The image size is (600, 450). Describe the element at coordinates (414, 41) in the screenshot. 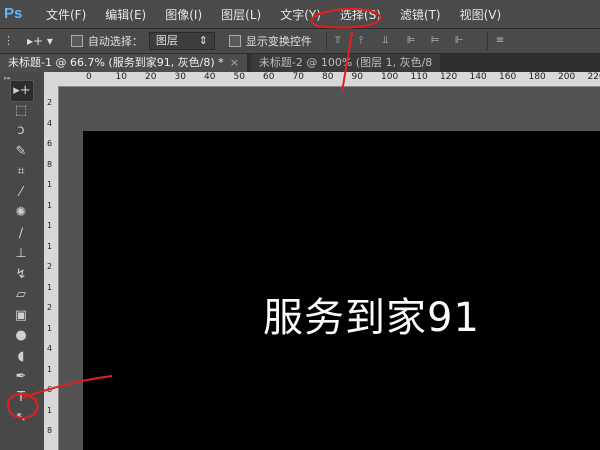

I see `align-left-icon: ⊫` at that location.